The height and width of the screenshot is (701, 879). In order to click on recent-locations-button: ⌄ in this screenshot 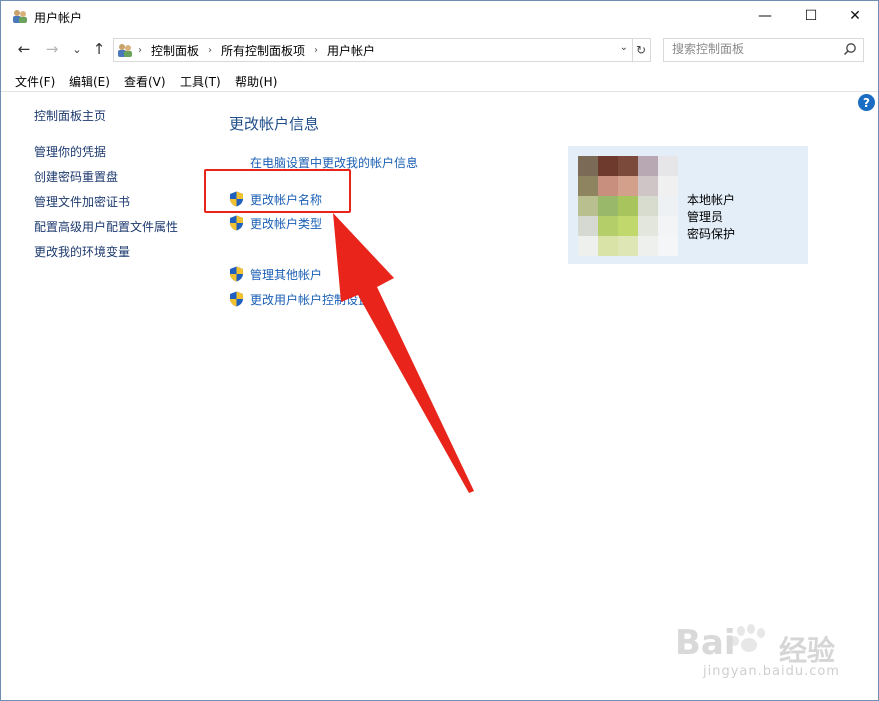, I will do `click(77, 49)`.